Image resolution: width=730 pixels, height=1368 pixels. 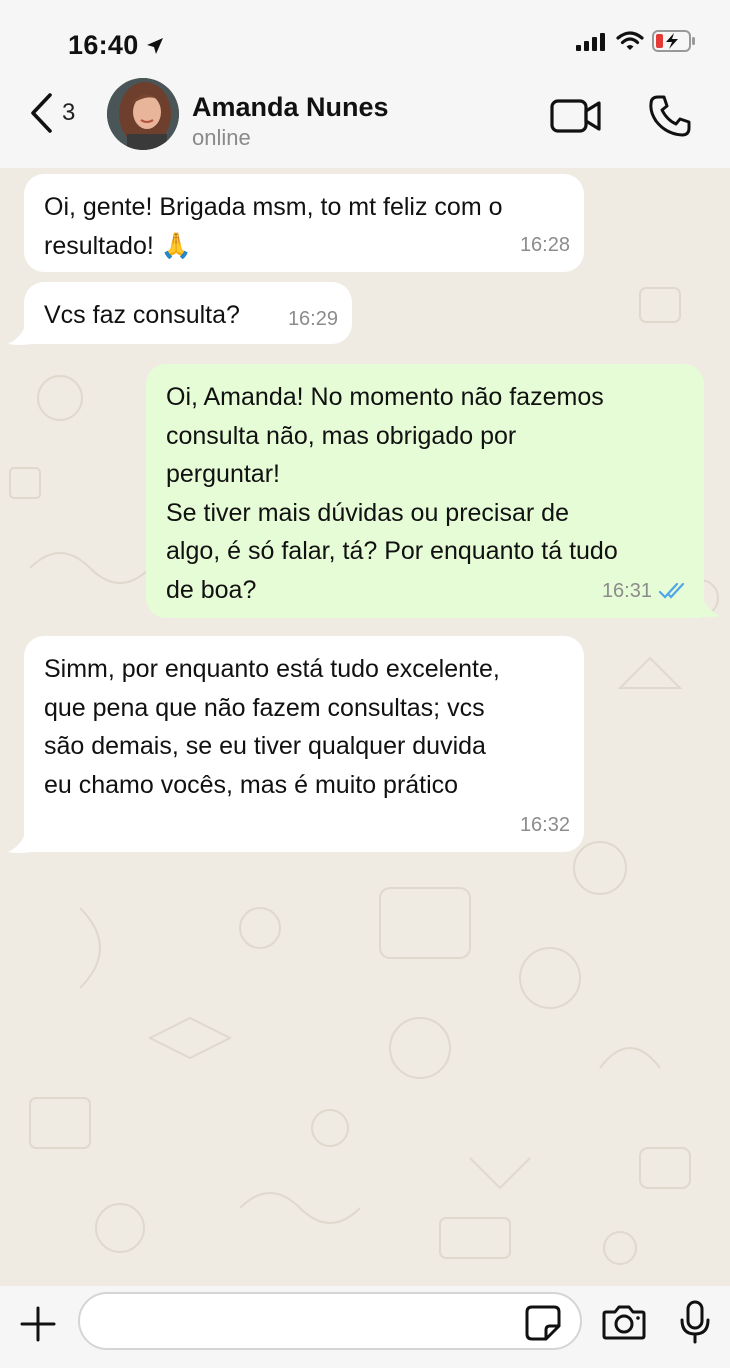 I want to click on battery-charging-icon, so click(x=673, y=41).